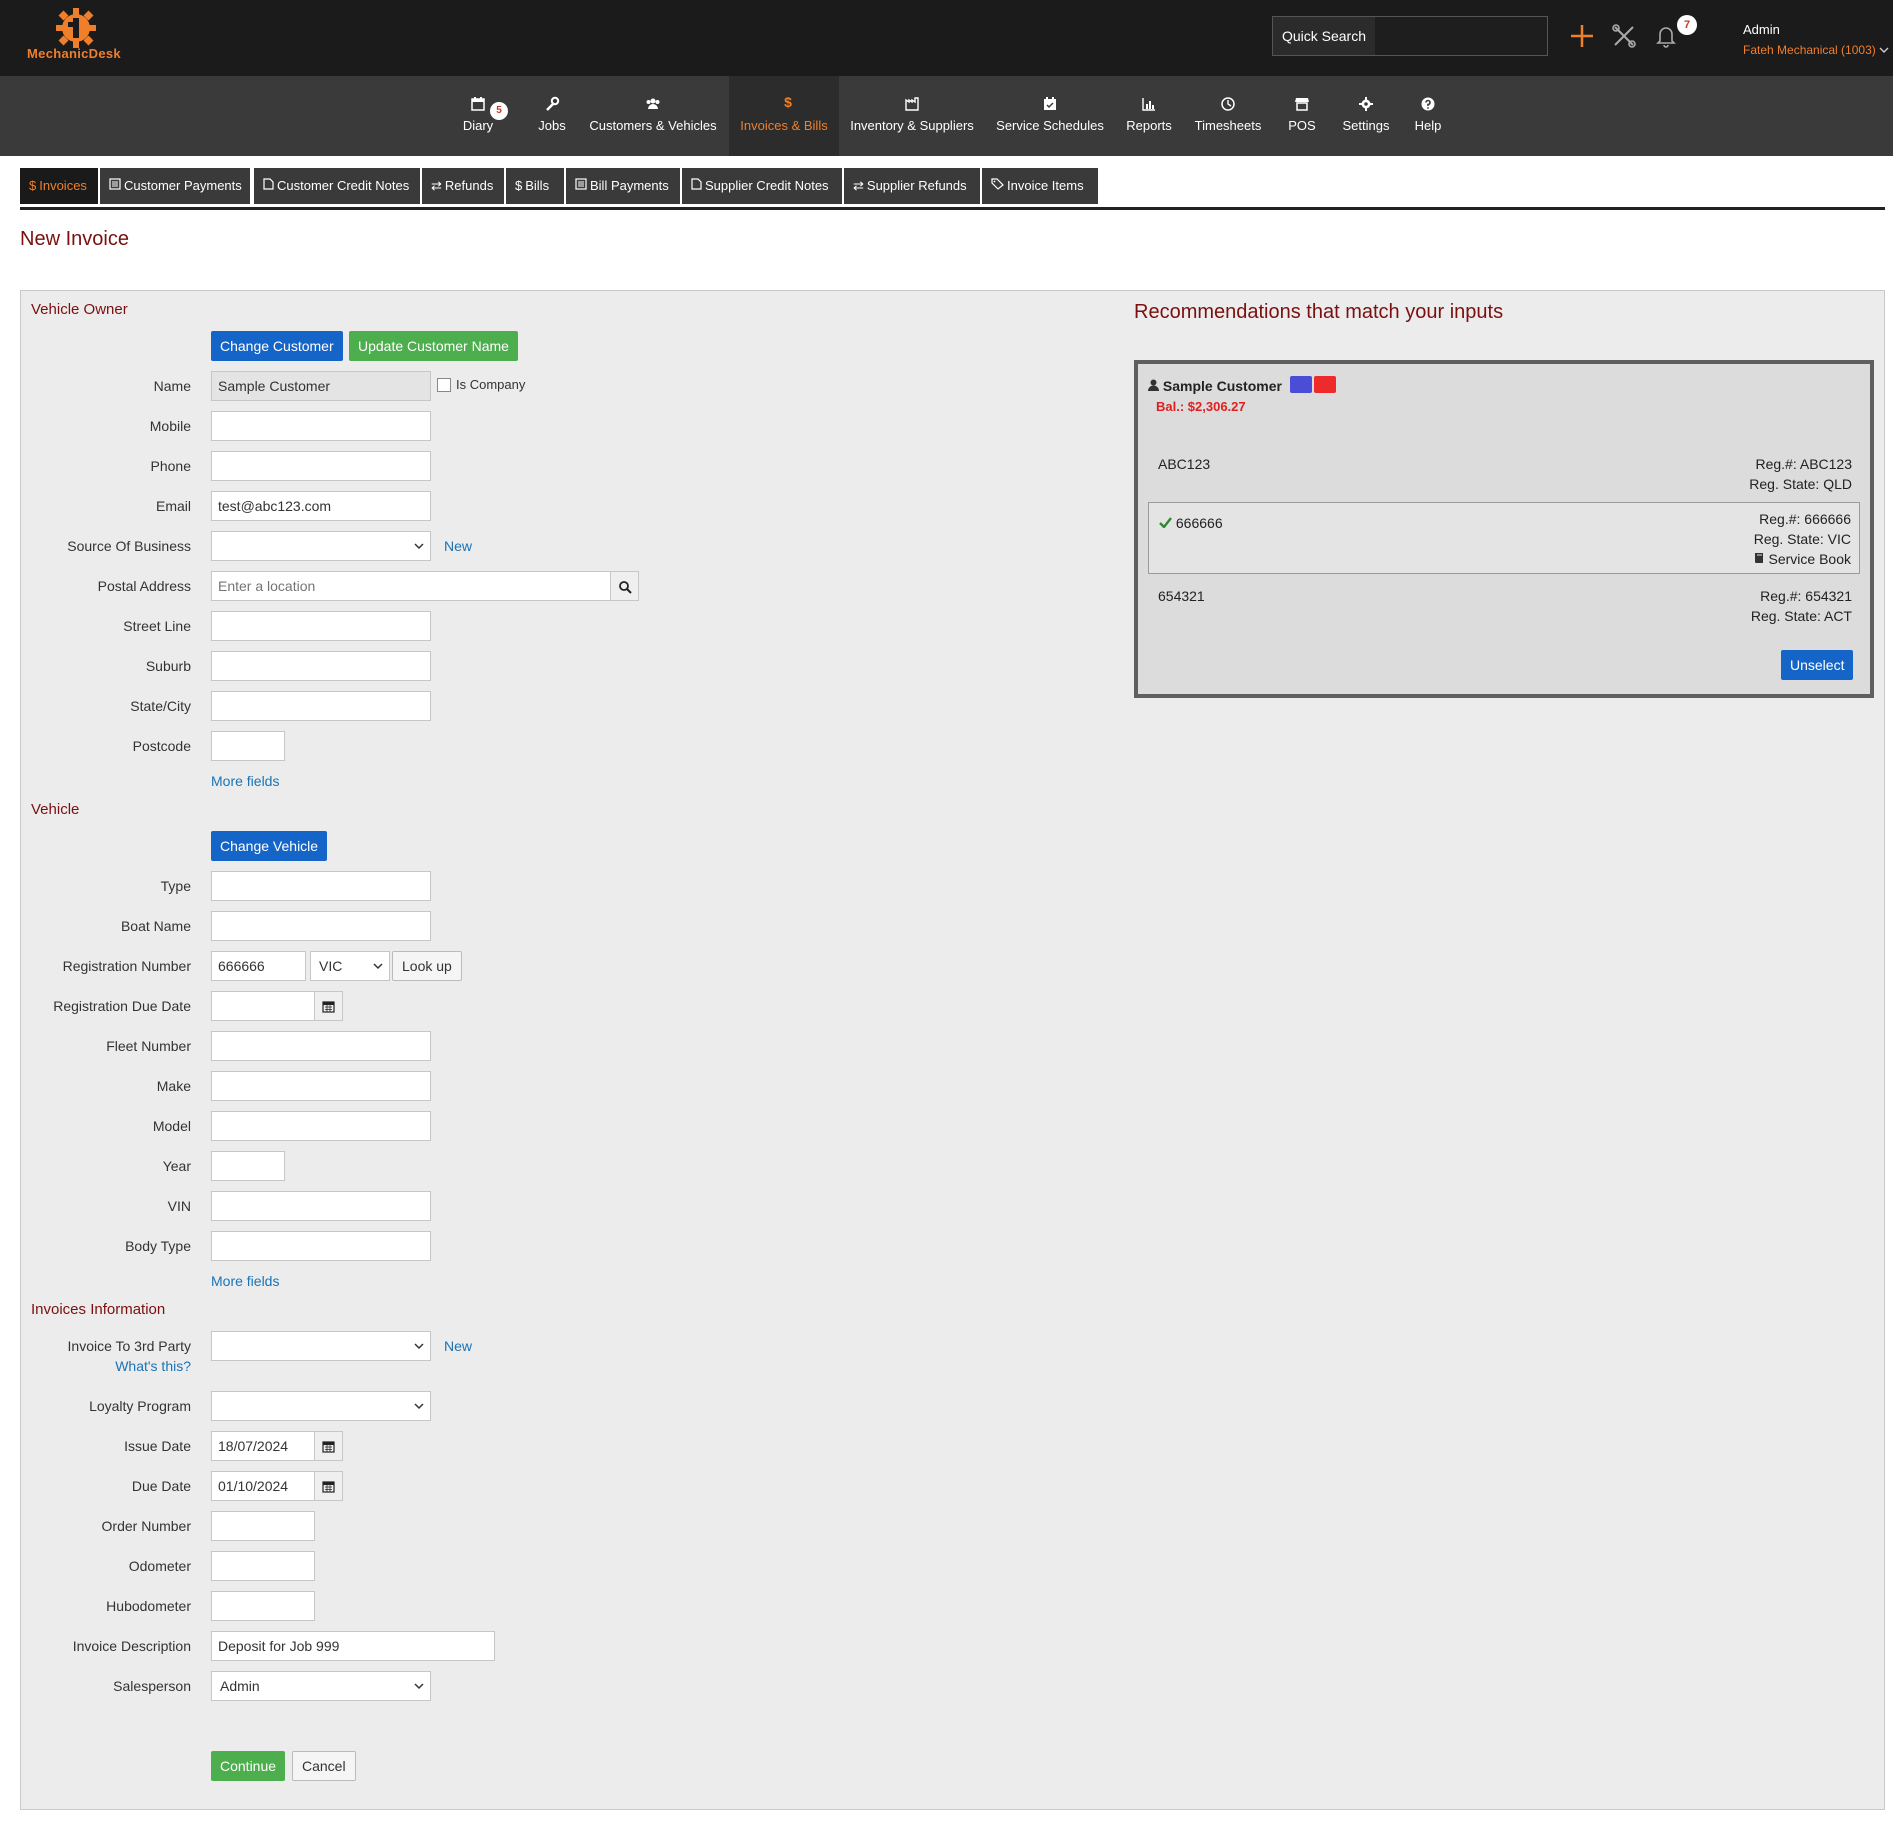 Image resolution: width=1893 pixels, height=1823 pixels. Describe the element at coordinates (1366, 116) in the screenshot. I see `nav-settings: Settings` at that location.